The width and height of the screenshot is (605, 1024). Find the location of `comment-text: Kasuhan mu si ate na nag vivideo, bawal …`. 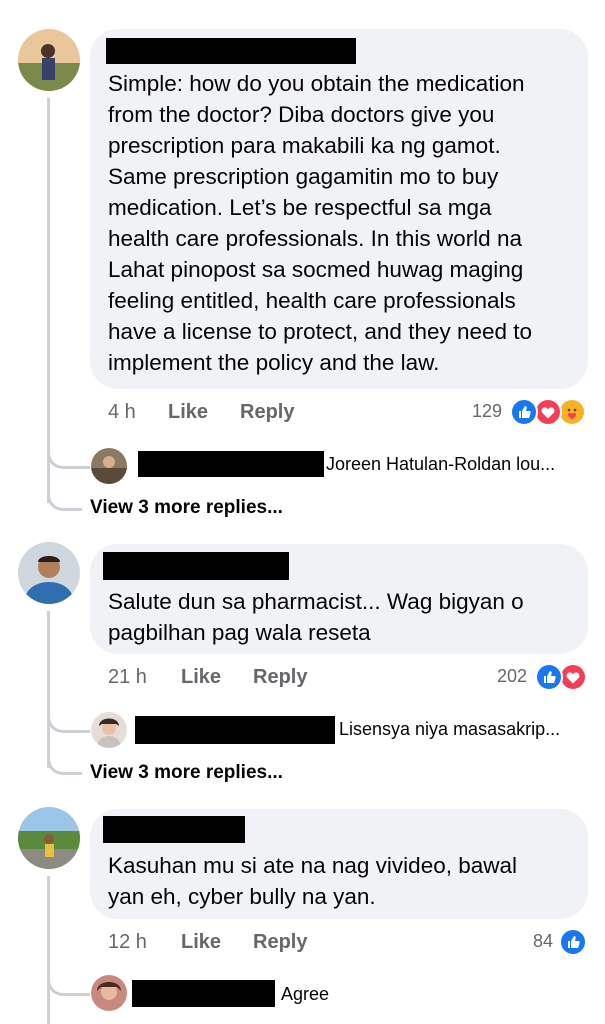

comment-text: Kasuhan mu si ate na nag vivideo, bawal … is located at coordinates (313, 881).